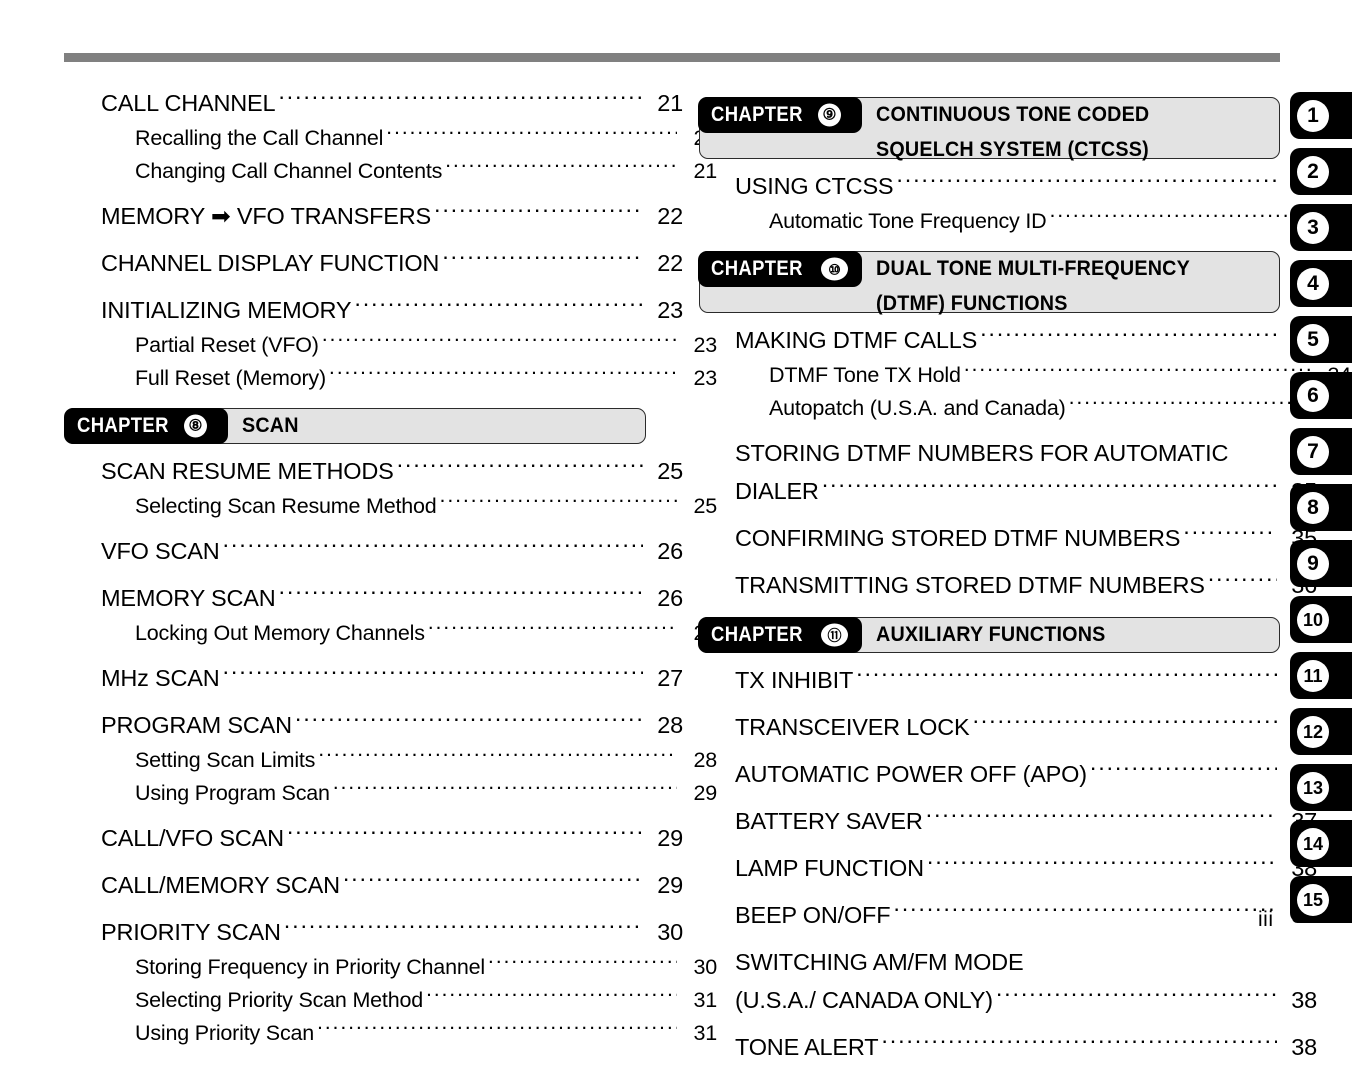 The height and width of the screenshot is (1066, 1352). What do you see at coordinates (1007, 915) in the screenshot?
I see `toc-entry-main: BEEP ON/OFF38` at bounding box center [1007, 915].